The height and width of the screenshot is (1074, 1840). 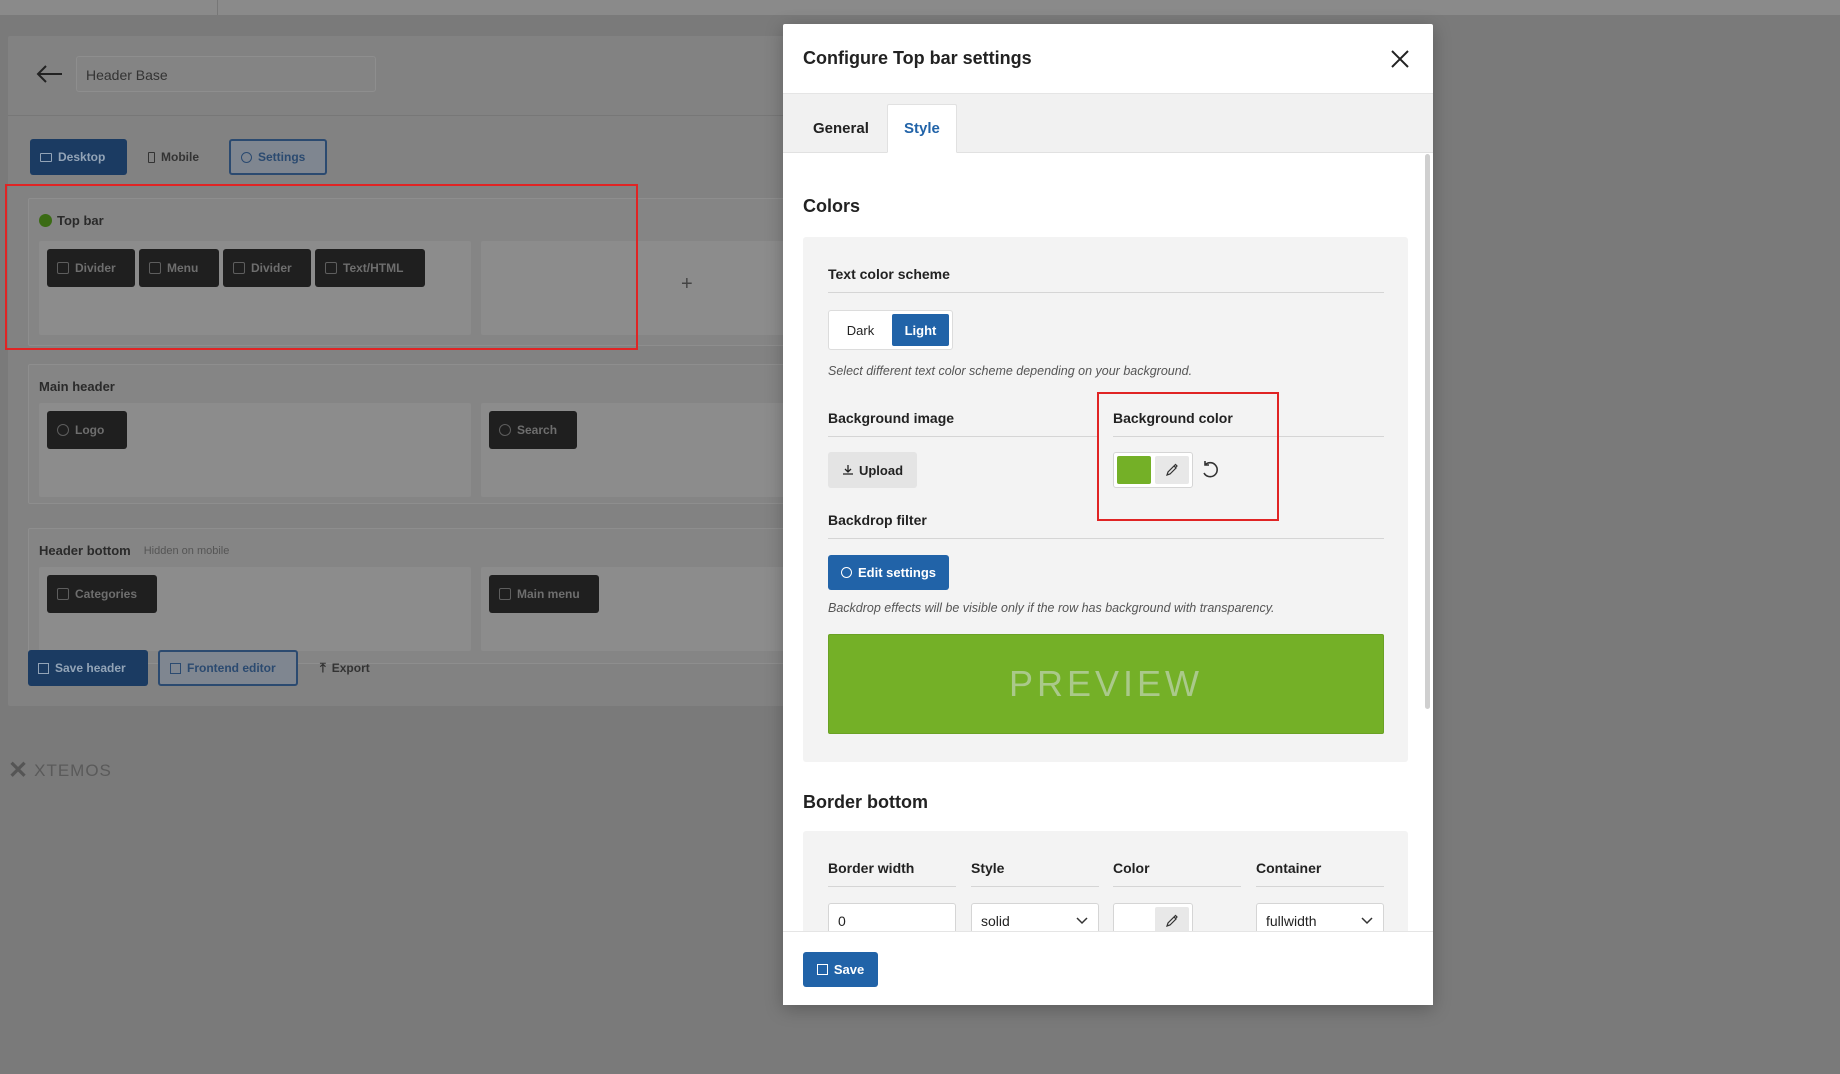 I want to click on save-header-label: Save header, so click(x=90, y=668).